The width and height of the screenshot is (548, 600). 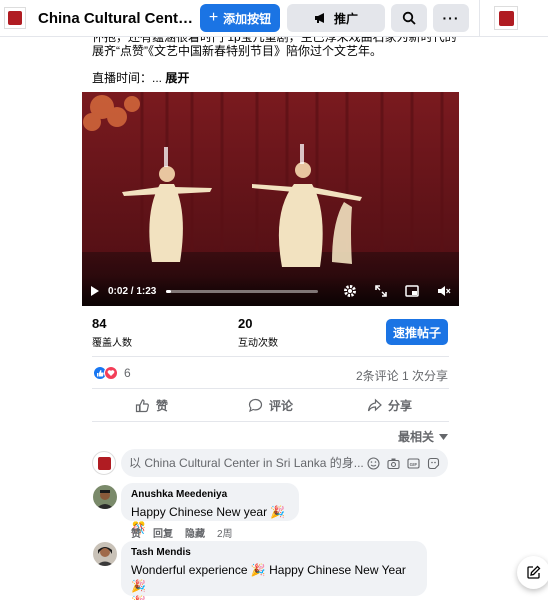 I want to click on share-button: 分享, so click(x=389, y=405).